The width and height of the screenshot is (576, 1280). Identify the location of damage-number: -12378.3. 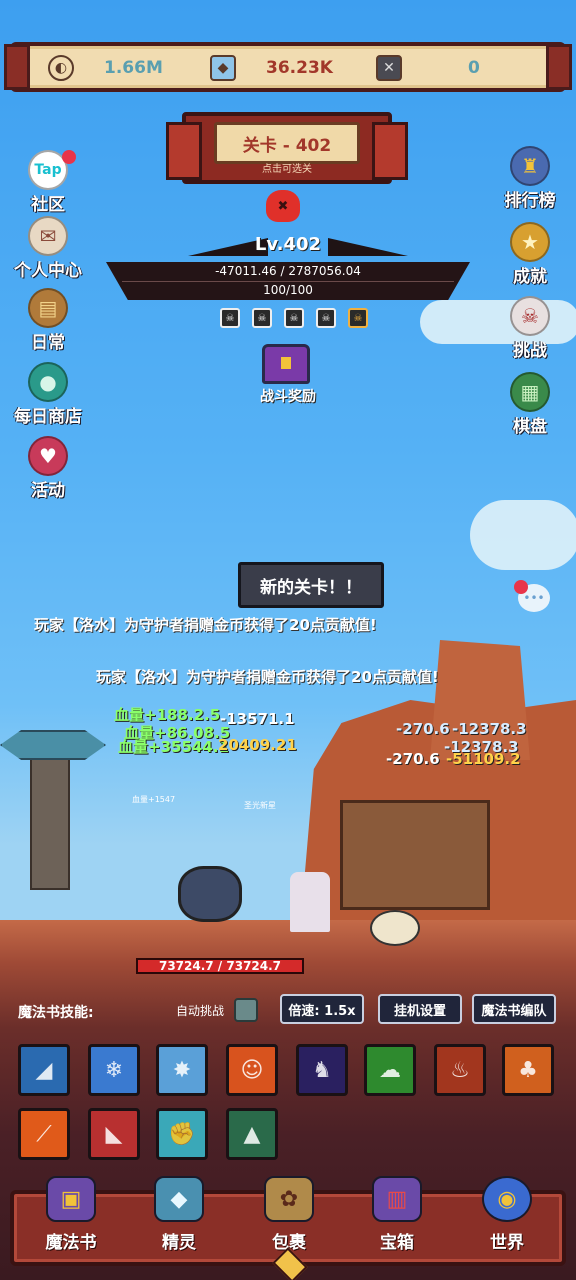
(489, 729).